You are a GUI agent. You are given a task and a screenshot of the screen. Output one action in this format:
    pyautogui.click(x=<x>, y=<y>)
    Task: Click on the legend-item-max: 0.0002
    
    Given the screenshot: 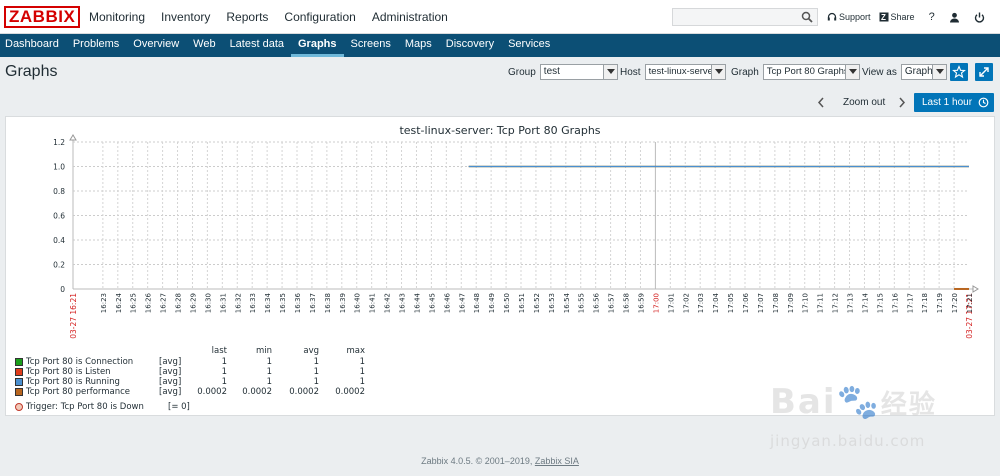 What is the action you would take?
    pyautogui.click(x=350, y=392)
    